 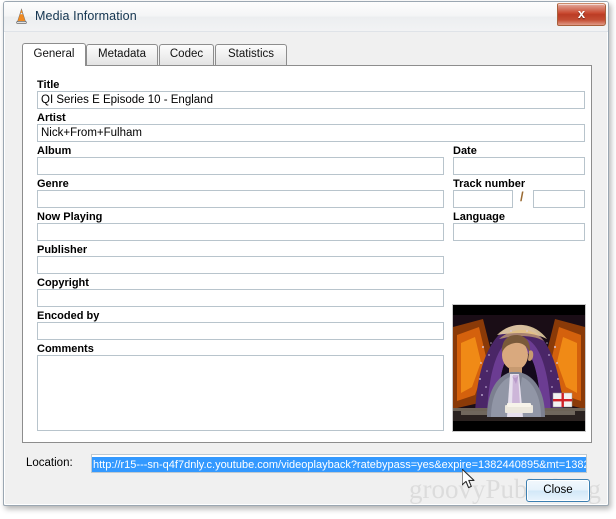 I want to click on title-input, so click(x=311, y=100).